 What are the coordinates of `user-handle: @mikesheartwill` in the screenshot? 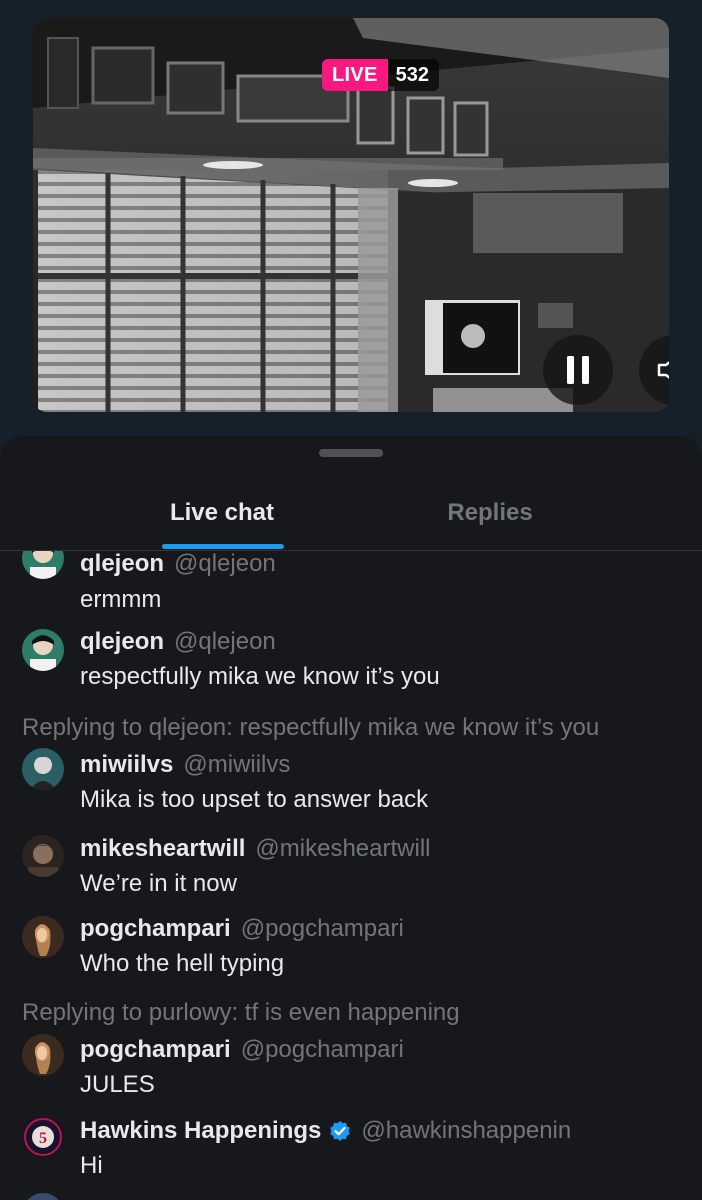 It's located at (342, 849).